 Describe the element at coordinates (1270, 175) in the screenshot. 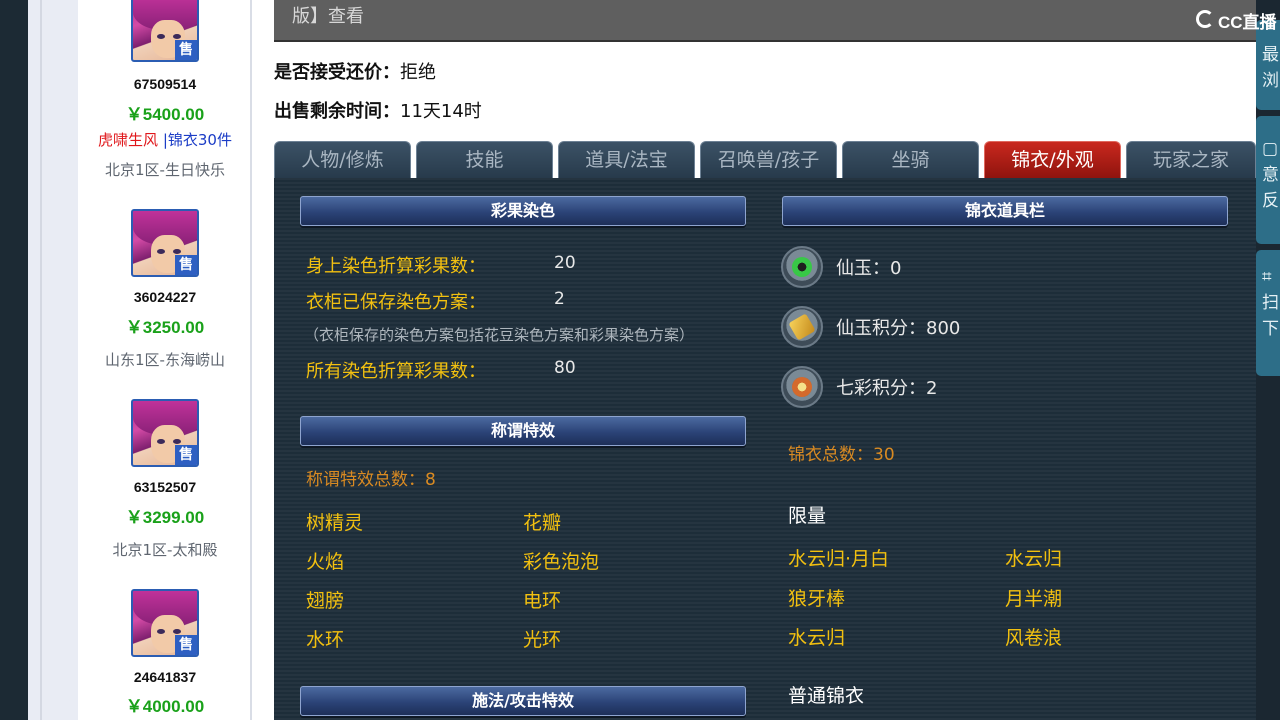

I see `widget-text: 意` at that location.